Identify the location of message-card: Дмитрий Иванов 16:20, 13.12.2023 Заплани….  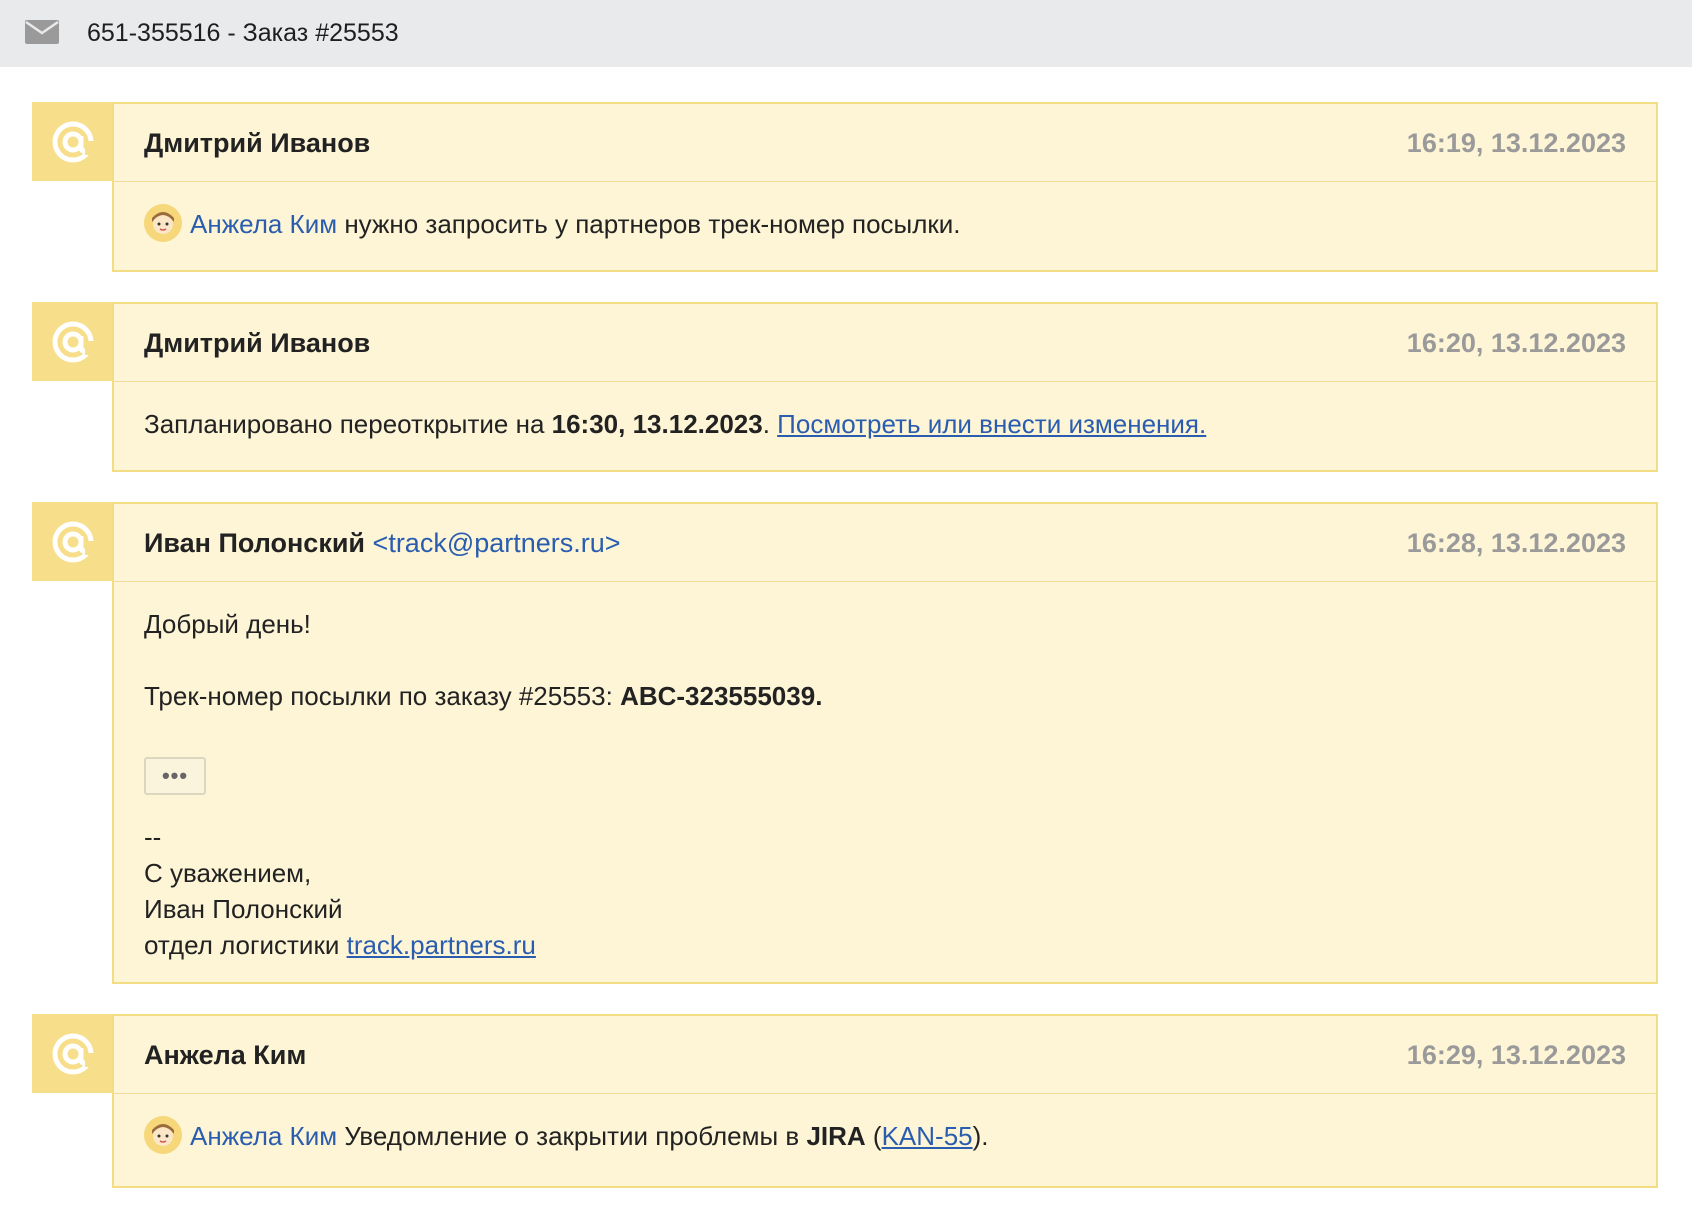
(885, 387).